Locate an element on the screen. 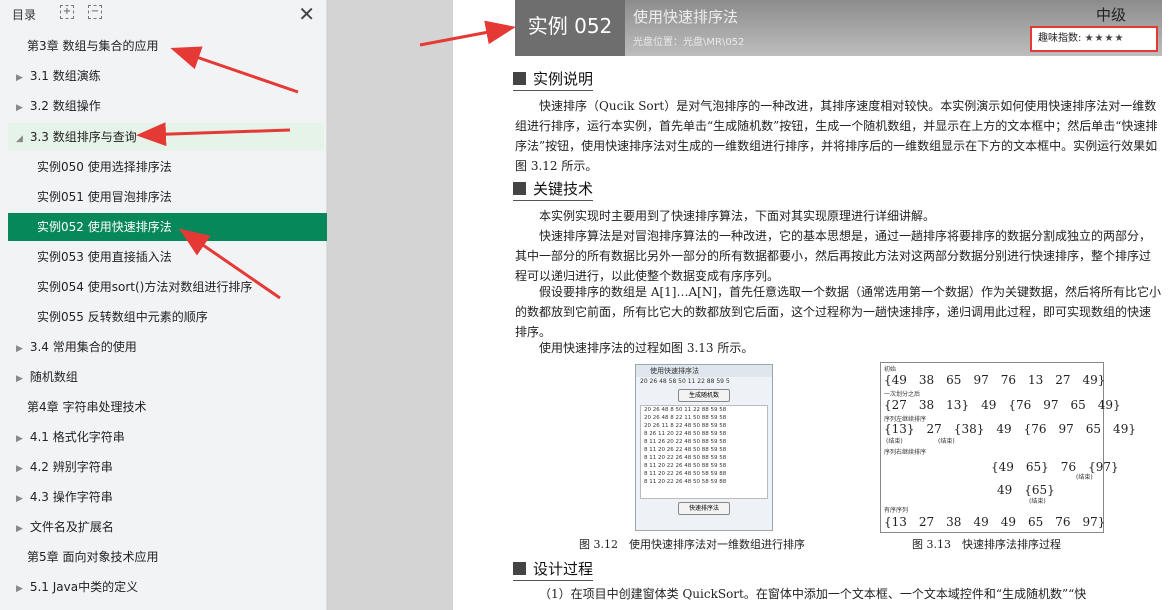 This screenshot has height=610, width=1173. toc-item-random-array: ▶ 随机数组 is located at coordinates (166, 377).